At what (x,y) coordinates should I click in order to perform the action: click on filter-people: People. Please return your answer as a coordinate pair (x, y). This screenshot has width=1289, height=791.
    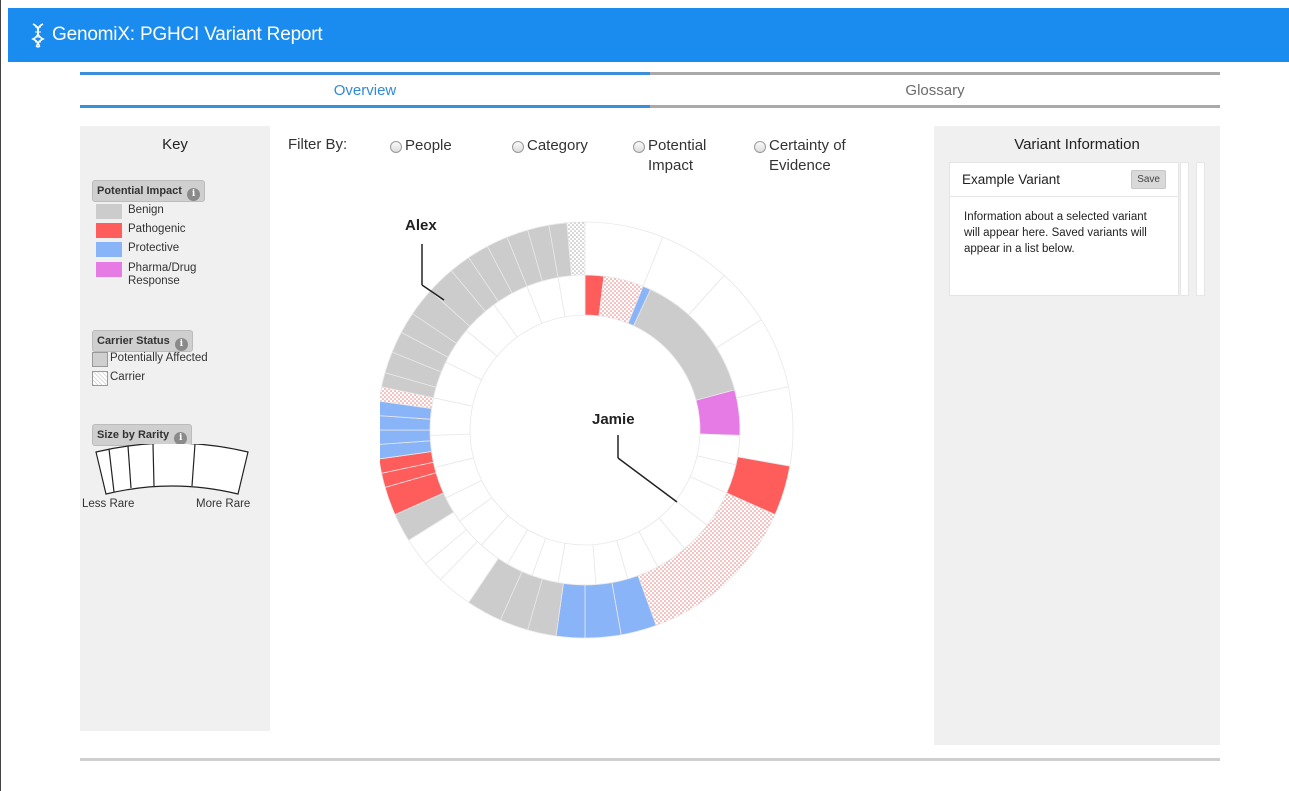
    Looking at the image, I should click on (421, 146).